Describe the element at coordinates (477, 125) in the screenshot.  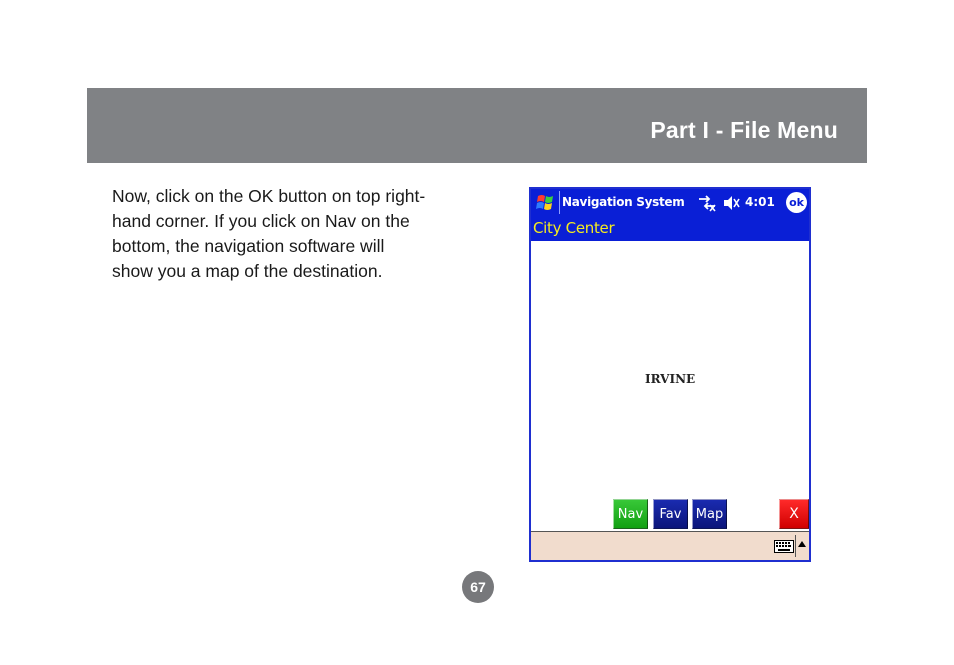
I see `header-bar: Part I - File Menu` at that location.